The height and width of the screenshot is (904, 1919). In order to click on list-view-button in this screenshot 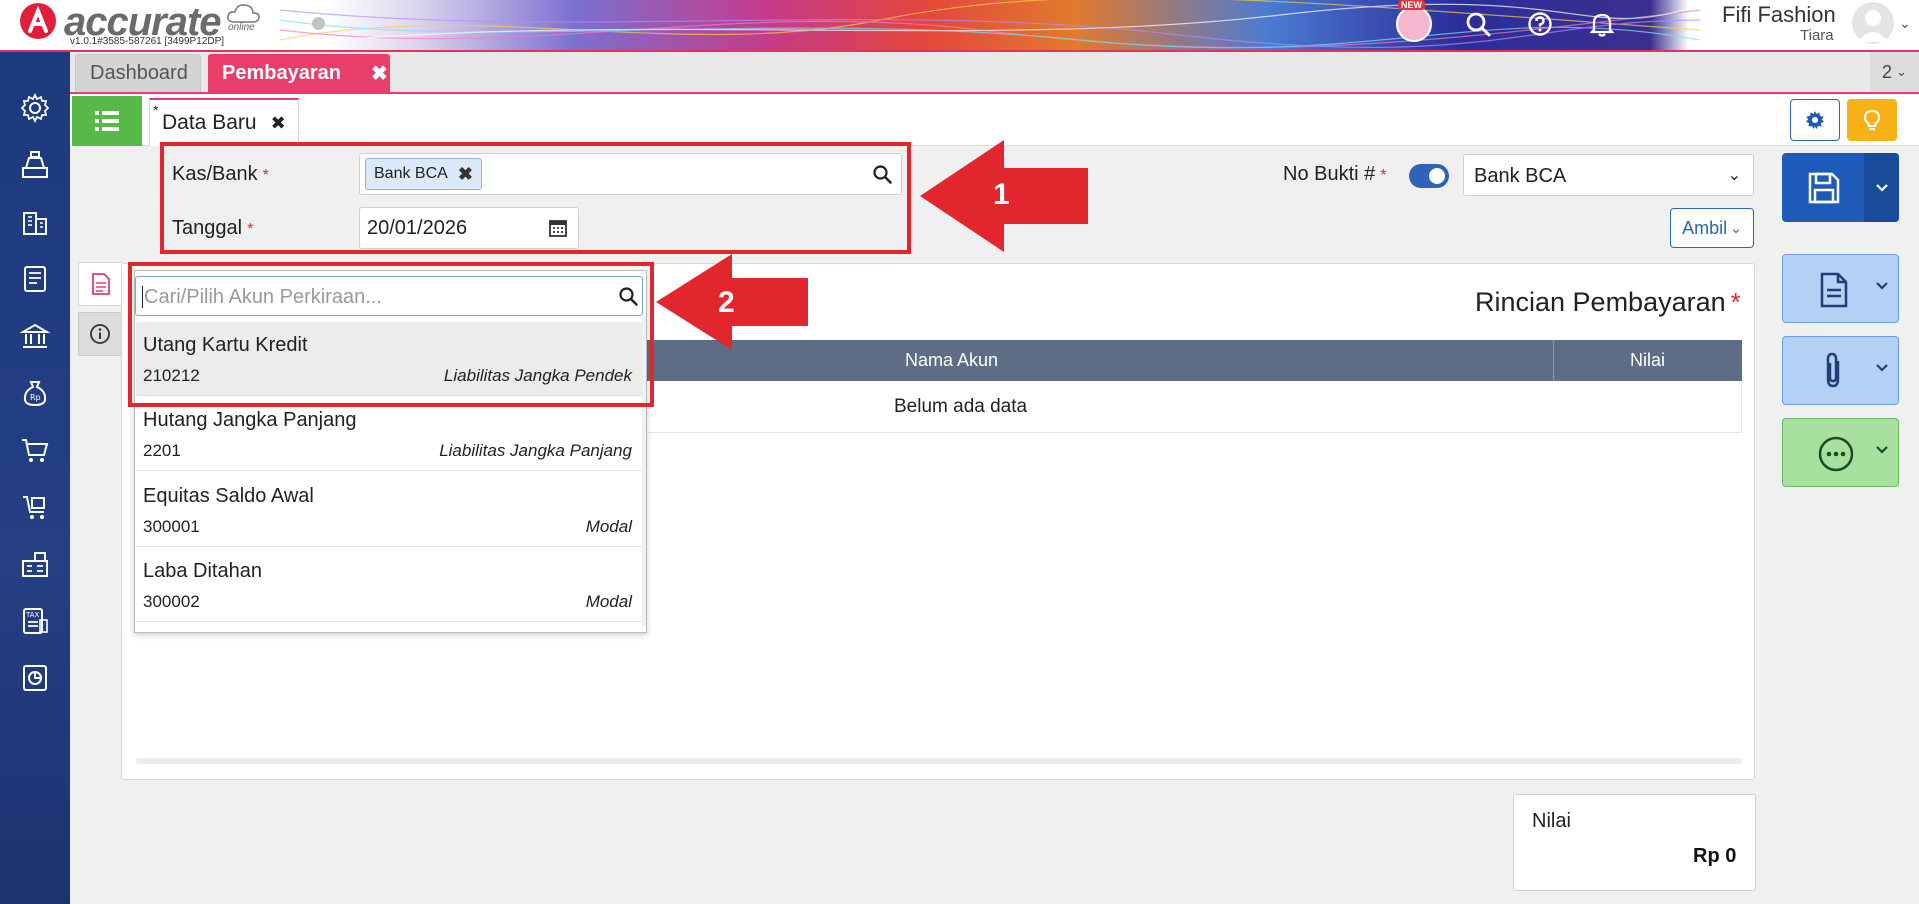, I will do `click(107, 121)`.